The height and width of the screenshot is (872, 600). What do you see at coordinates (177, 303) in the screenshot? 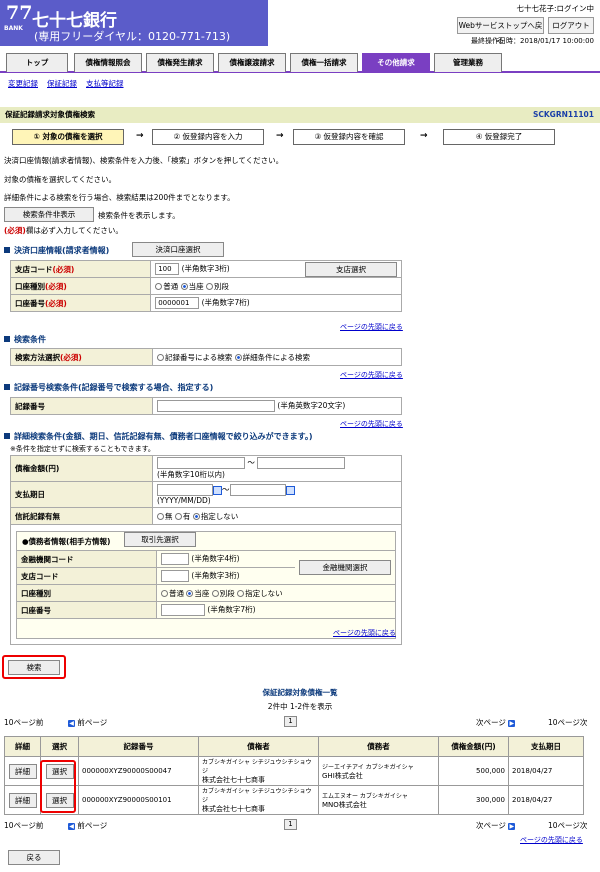
I see `account-no-input: 0000001` at bounding box center [177, 303].